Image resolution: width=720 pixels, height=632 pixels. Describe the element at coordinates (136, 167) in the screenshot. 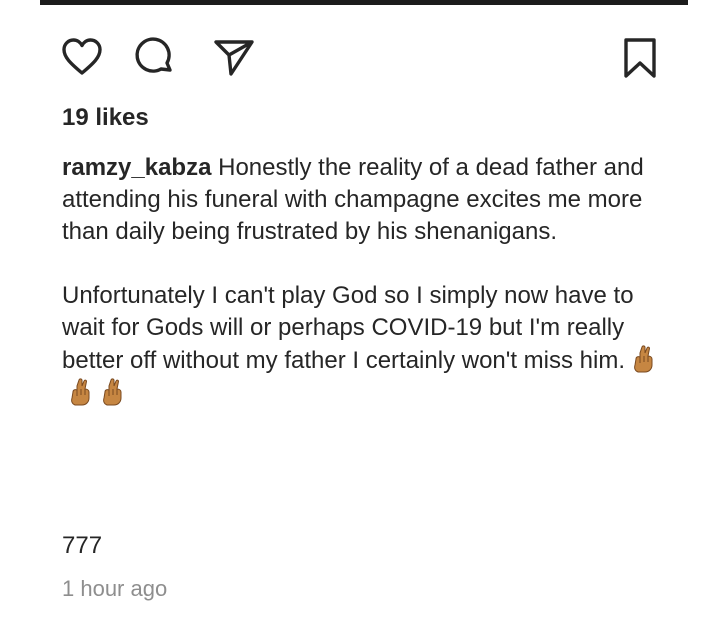

I see `caption-username: ramzy_kabza` at that location.